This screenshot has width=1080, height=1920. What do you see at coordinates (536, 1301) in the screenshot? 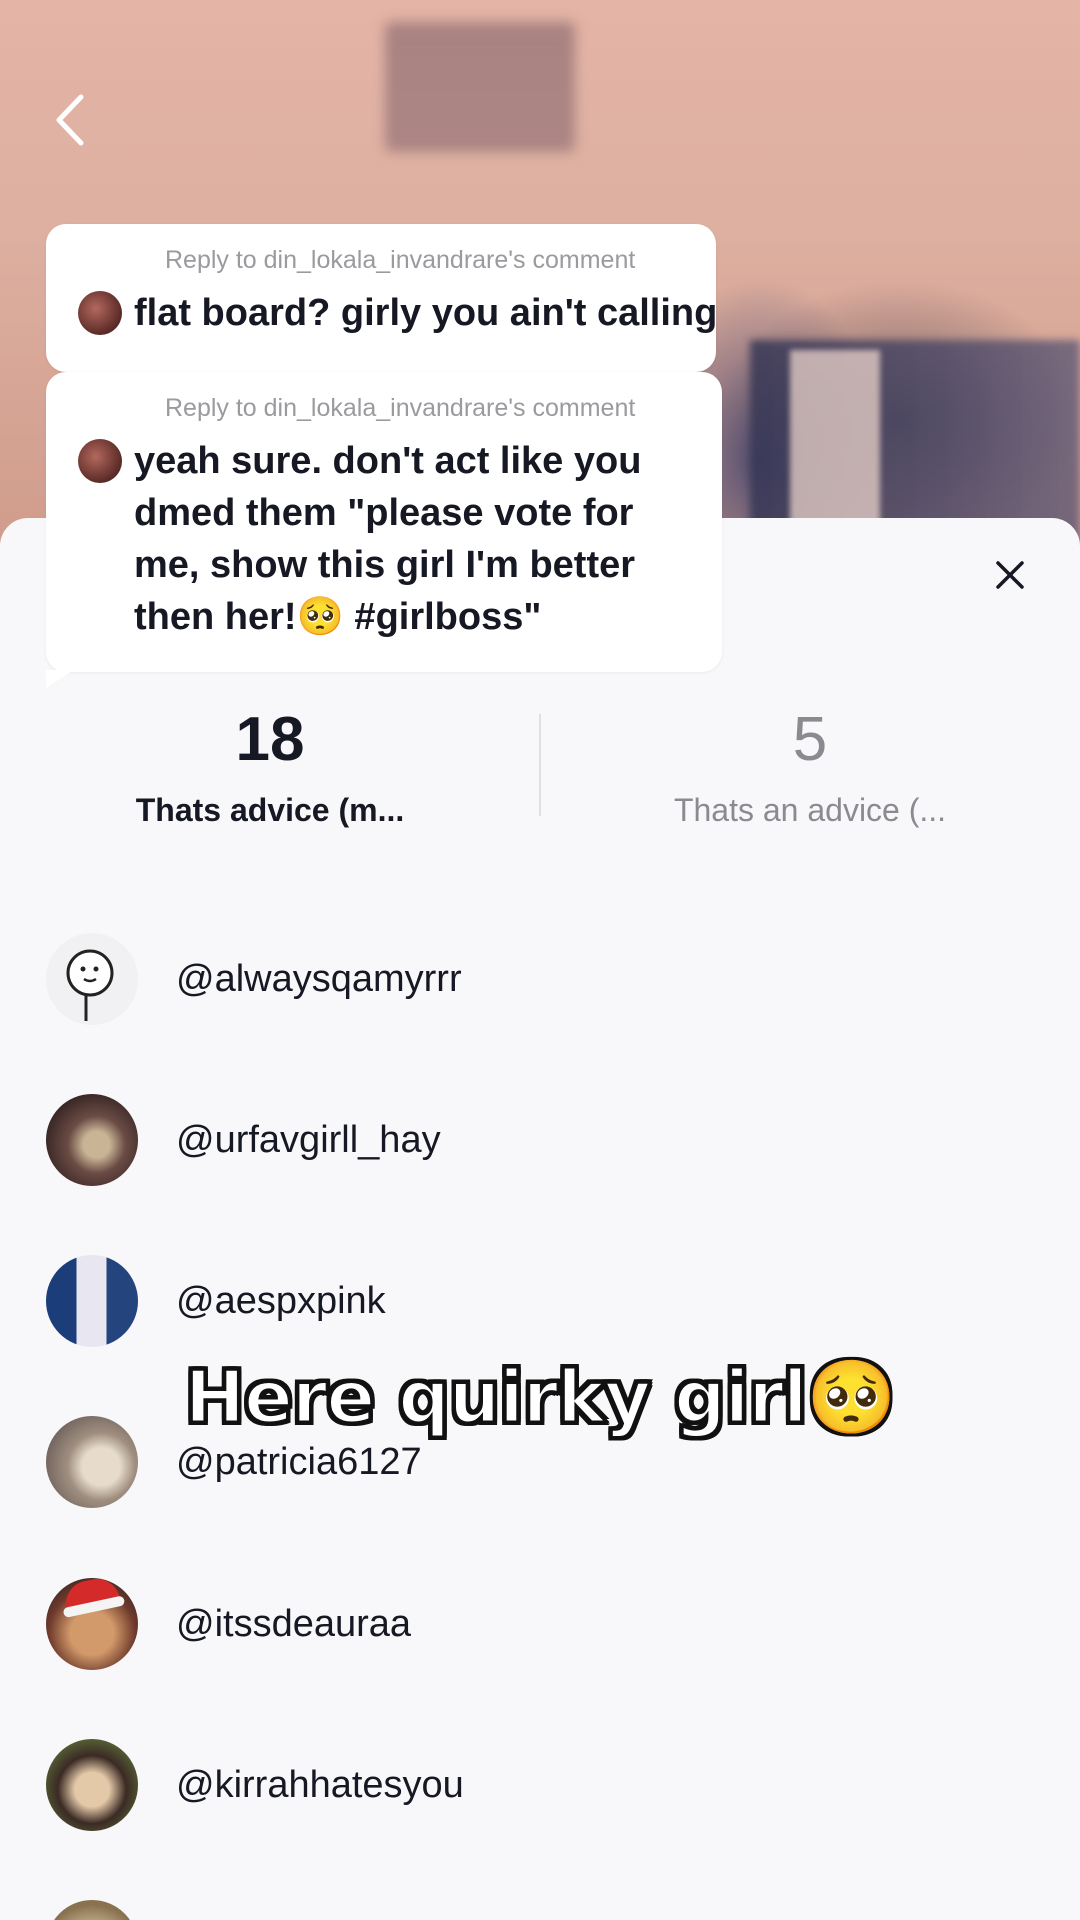
I see `voter-list-item: @aespxpink` at bounding box center [536, 1301].